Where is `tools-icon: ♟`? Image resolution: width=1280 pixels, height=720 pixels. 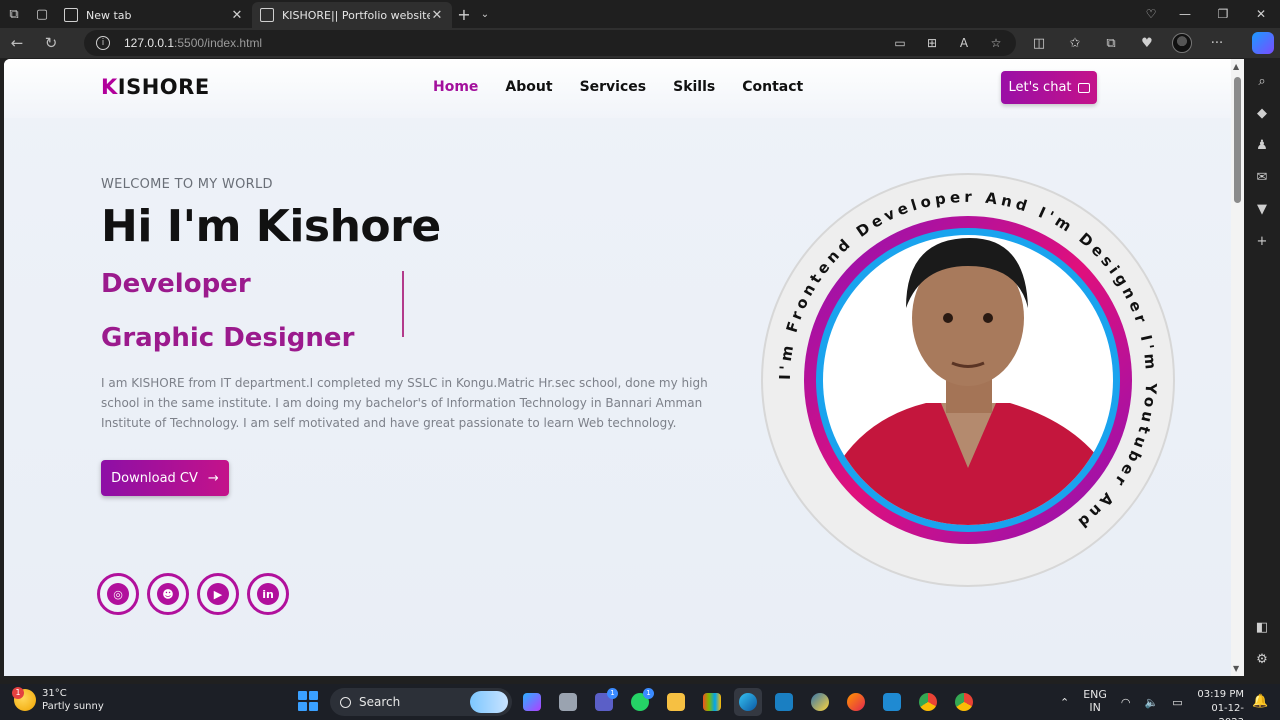 tools-icon: ♟ is located at coordinates (1262, 146).